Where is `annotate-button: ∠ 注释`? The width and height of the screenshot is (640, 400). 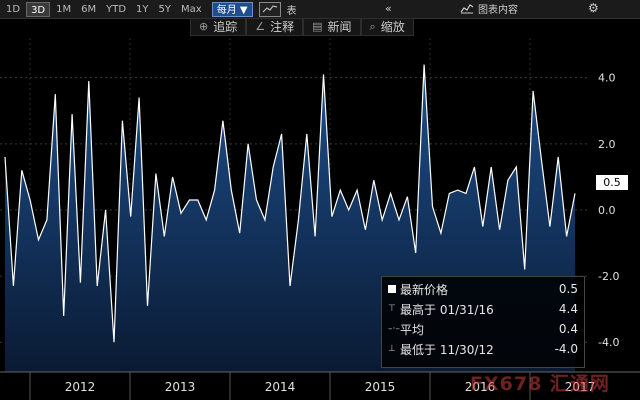 annotate-button: ∠ 注释 is located at coordinates (275, 27).